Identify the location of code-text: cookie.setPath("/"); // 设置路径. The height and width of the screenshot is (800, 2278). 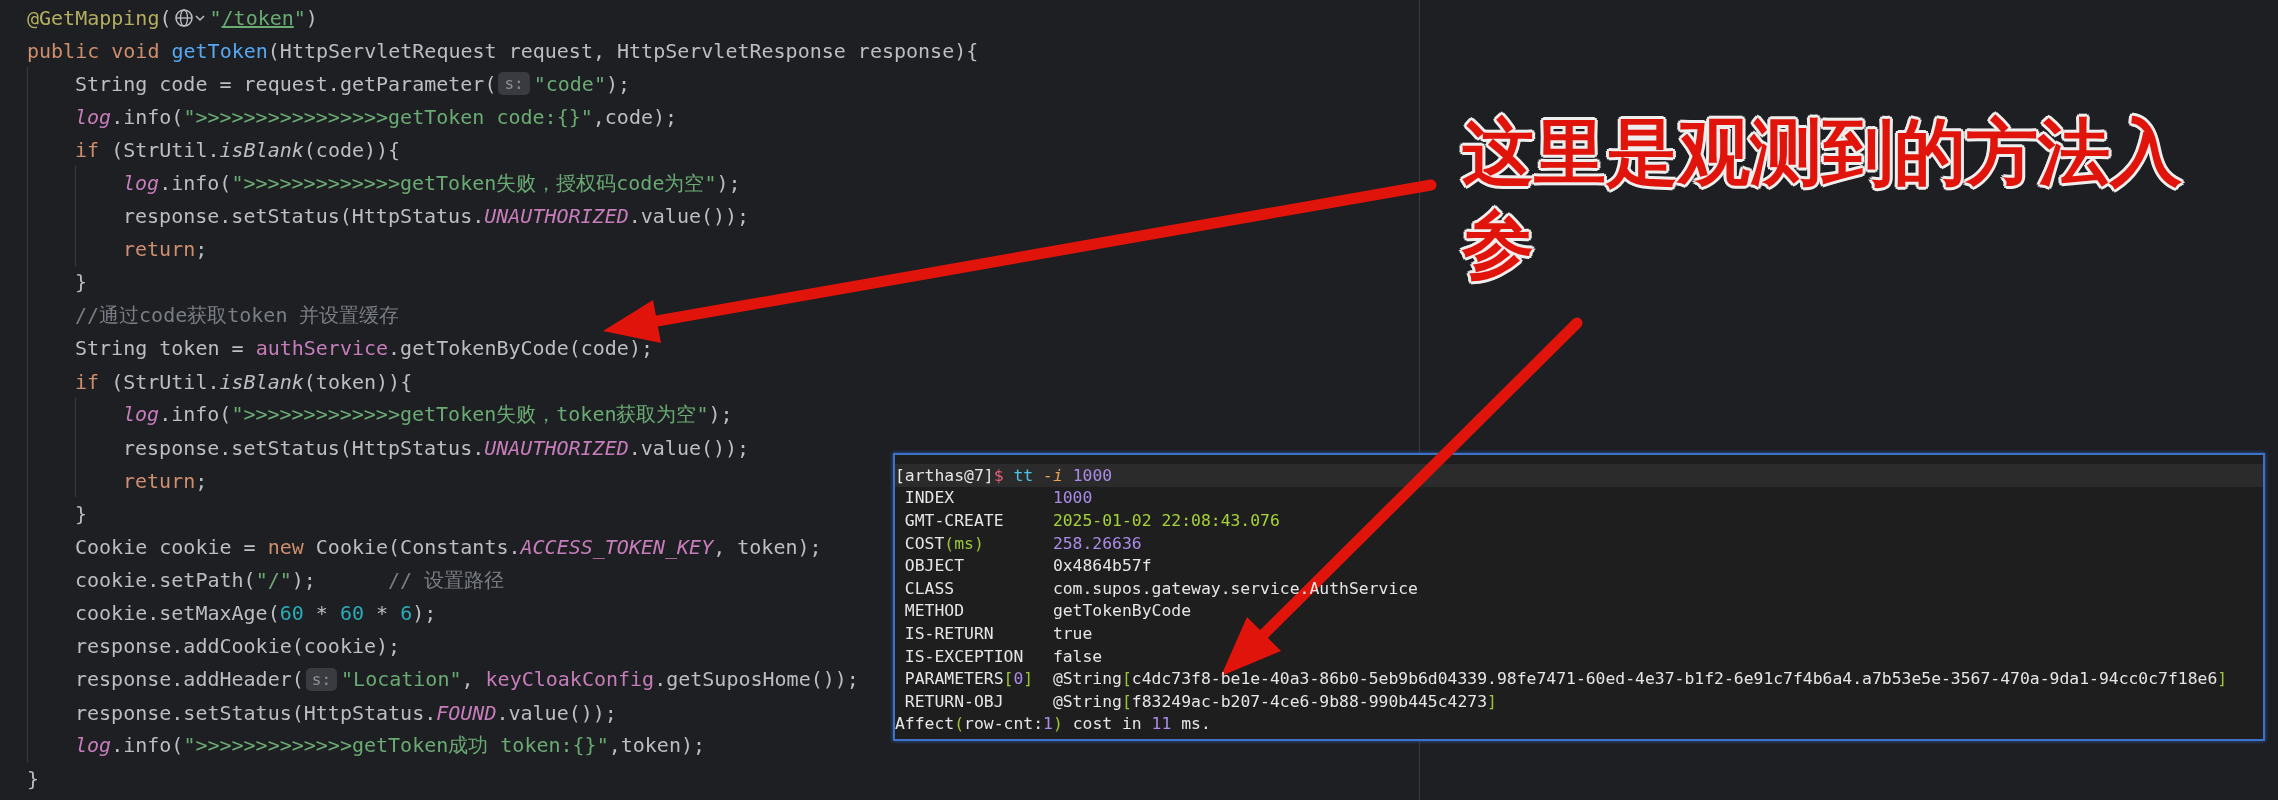
(290, 580).